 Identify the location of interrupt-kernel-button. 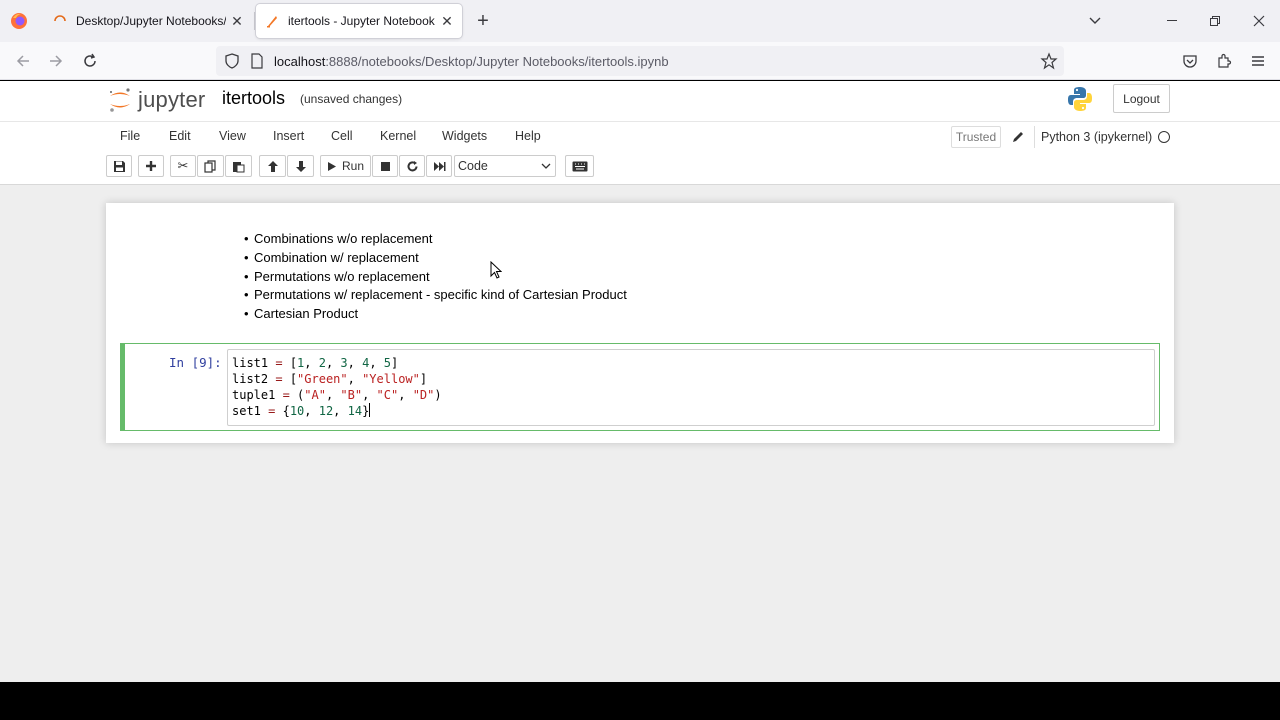
(385, 166).